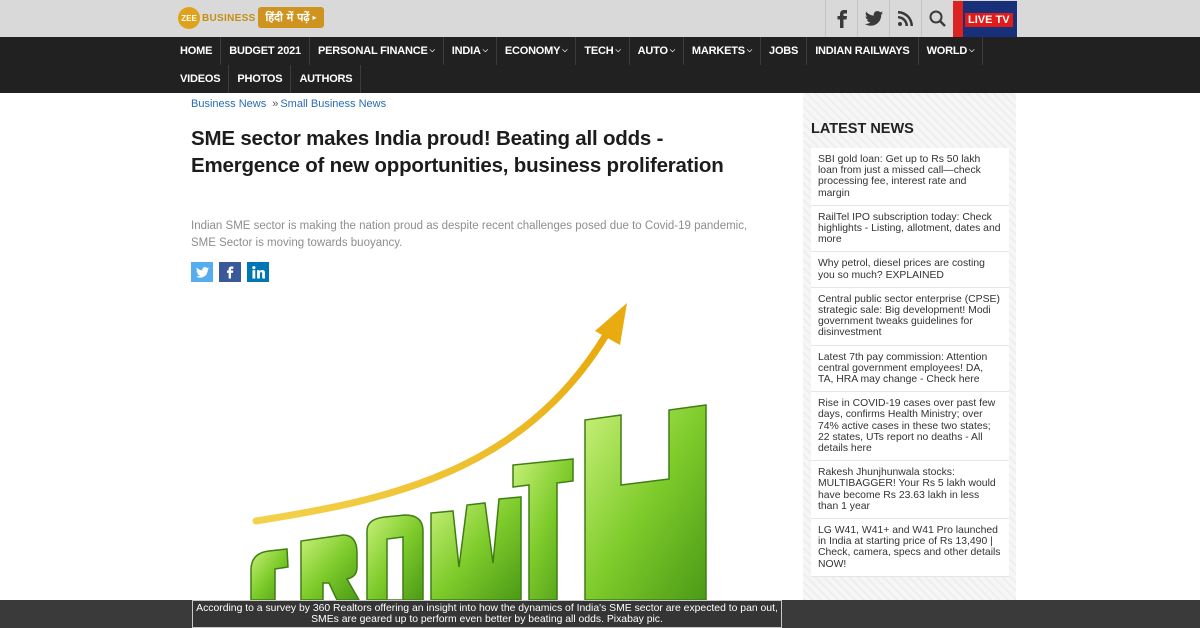 This screenshot has width=1200, height=628. I want to click on breadcrumb: Business News » Small Business News, so click(288, 104).